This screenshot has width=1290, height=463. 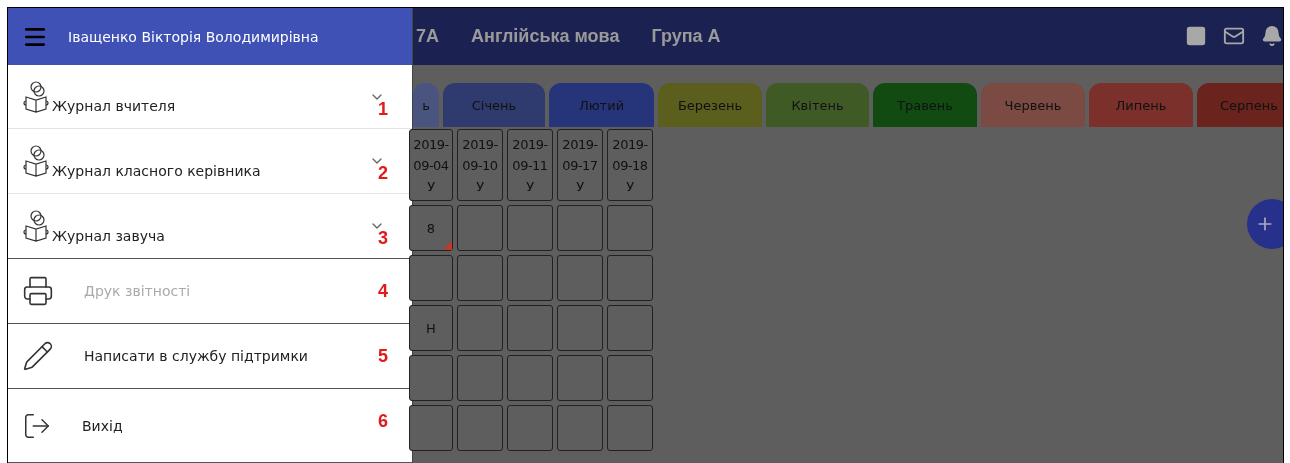 I want to click on menu-item-label: Журнал класного керівника, so click(x=156, y=171).